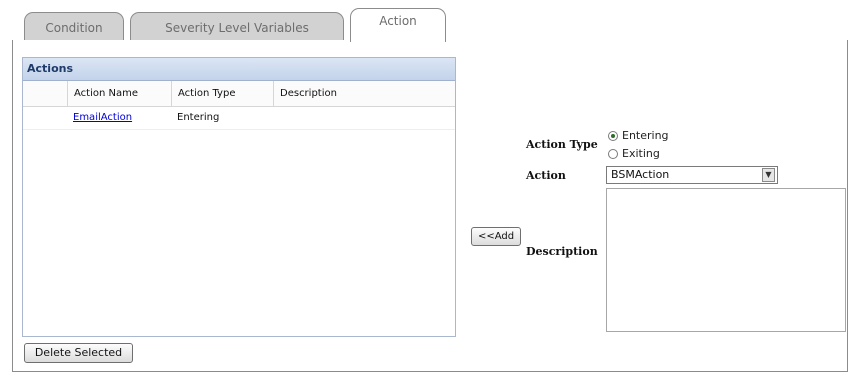 The width and height of the screenshot is (858, 378). What do you see at coordinates (562, 144) in the screenshot?
I see `action-type-label: Action Type` at bounding box center [562, 144].